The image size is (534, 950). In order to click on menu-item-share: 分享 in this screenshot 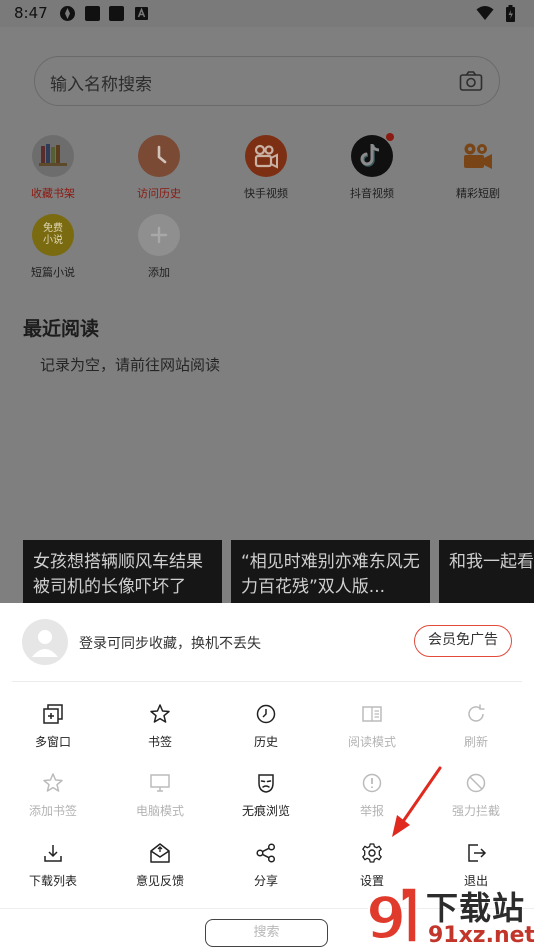, I will do `click(266, 865)`.